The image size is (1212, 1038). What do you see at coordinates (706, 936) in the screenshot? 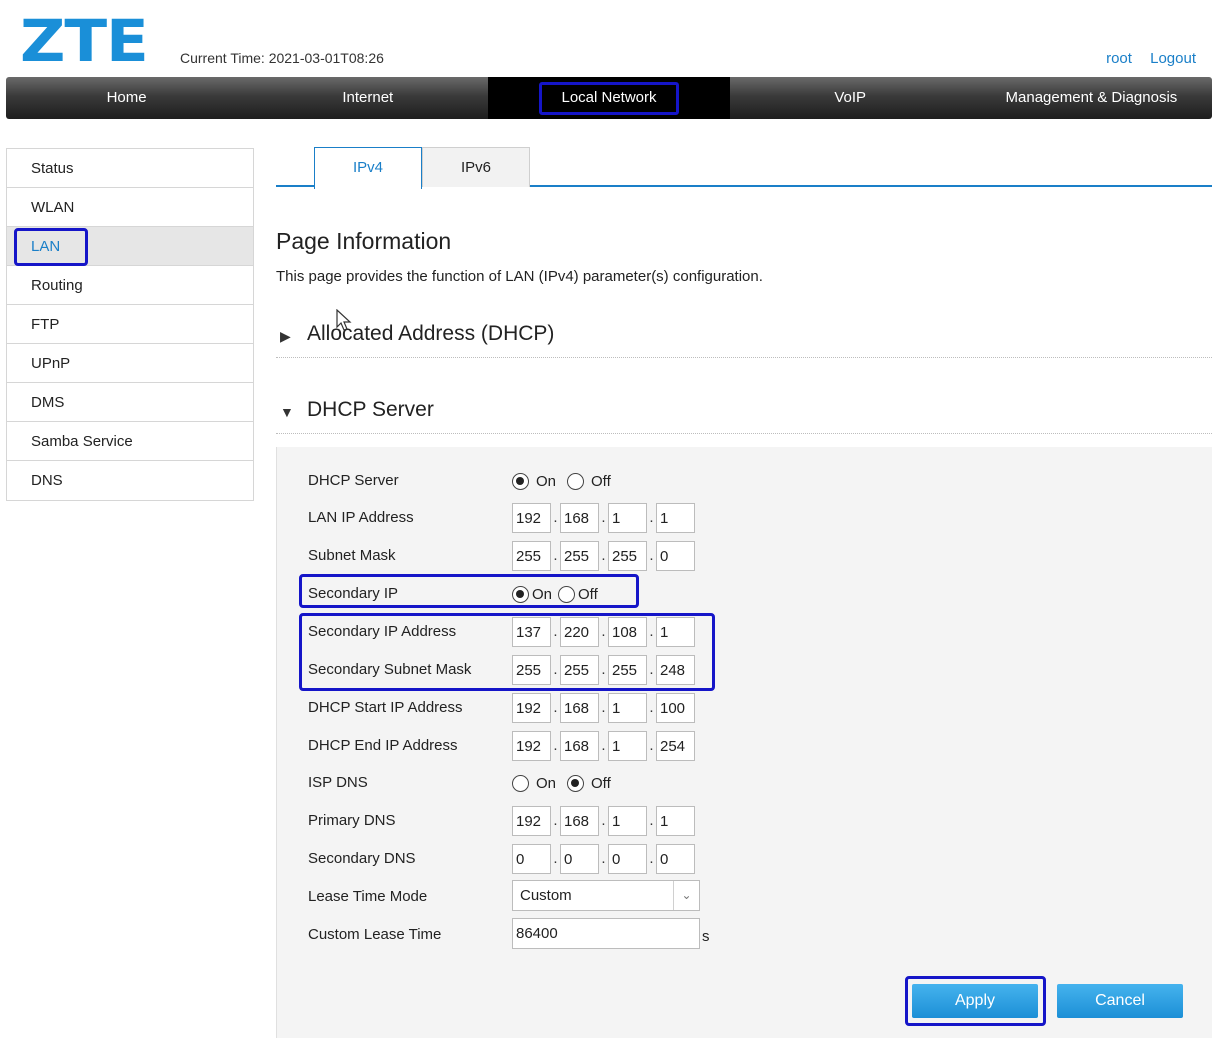
I see `unit-label: s` at bounding box center [706, 936].